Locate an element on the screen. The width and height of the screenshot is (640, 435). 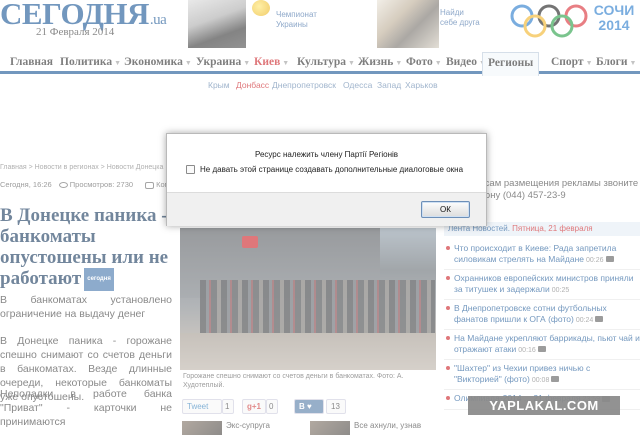
watermark: YAPLAKAL.COM is located at coordinates (544, 405).